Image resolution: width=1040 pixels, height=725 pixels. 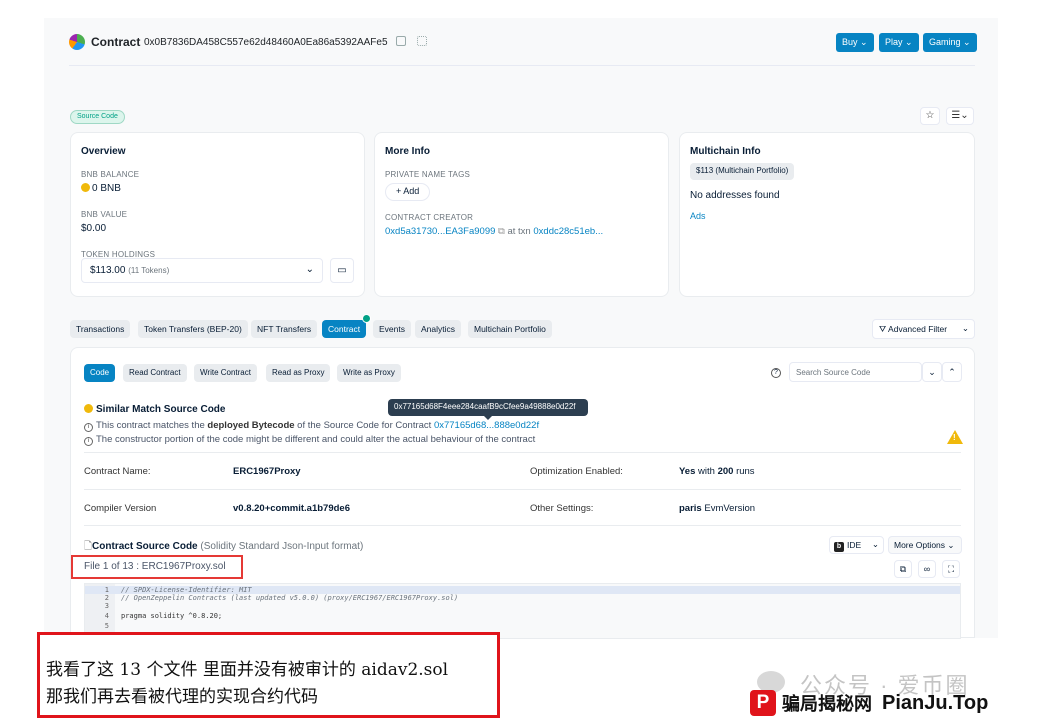 I want to click on help-icon: ?, so click(x=776, y=373).